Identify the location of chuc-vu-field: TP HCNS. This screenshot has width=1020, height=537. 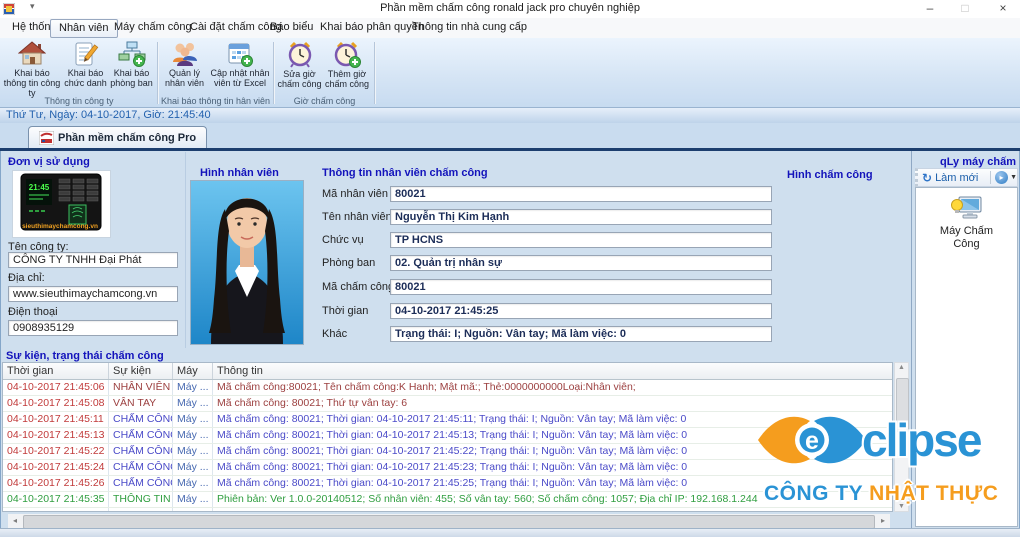
(581, 240).